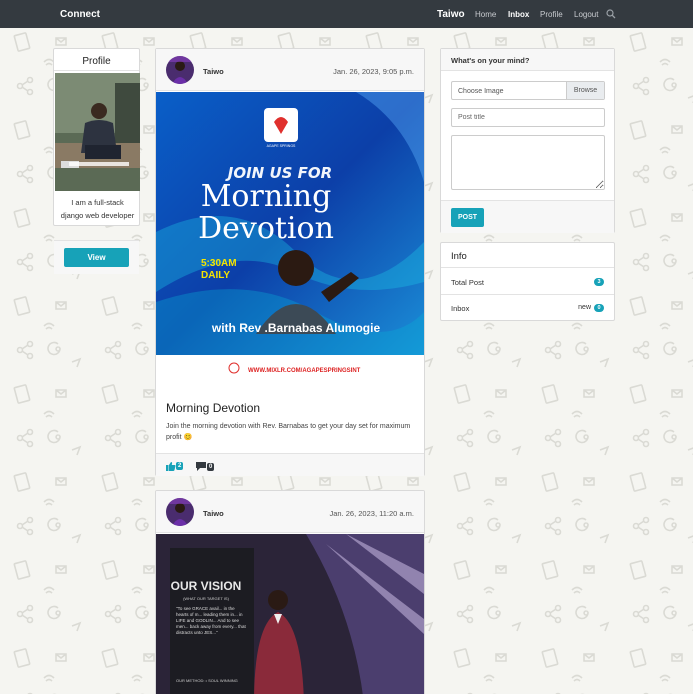 Image resolution: width=693 pixels, height=694 pixels. I want to click on new-post-title: What's on your mind?, so click(527, 60).